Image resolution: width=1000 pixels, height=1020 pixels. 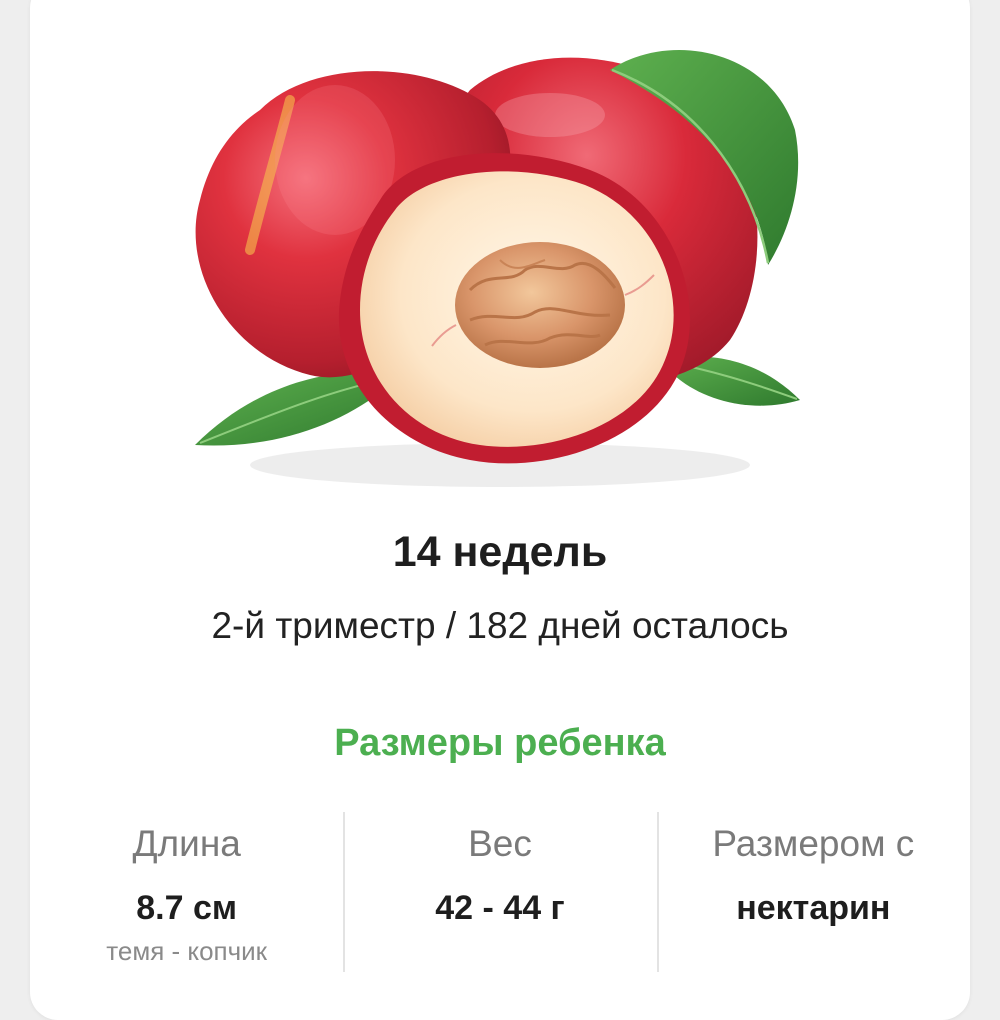 What do you see at coordinates (500, 843) in the screenshot?
I see `stat-label: Вес` at bounding box center [500, 843].